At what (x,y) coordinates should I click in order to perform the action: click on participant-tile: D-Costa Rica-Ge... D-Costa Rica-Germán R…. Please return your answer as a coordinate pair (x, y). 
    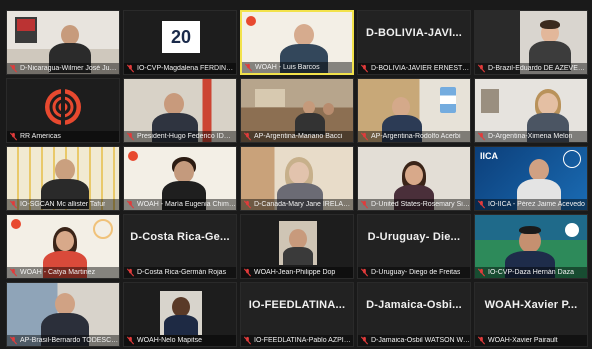
    Looking at the image, I should click on (180, 246).